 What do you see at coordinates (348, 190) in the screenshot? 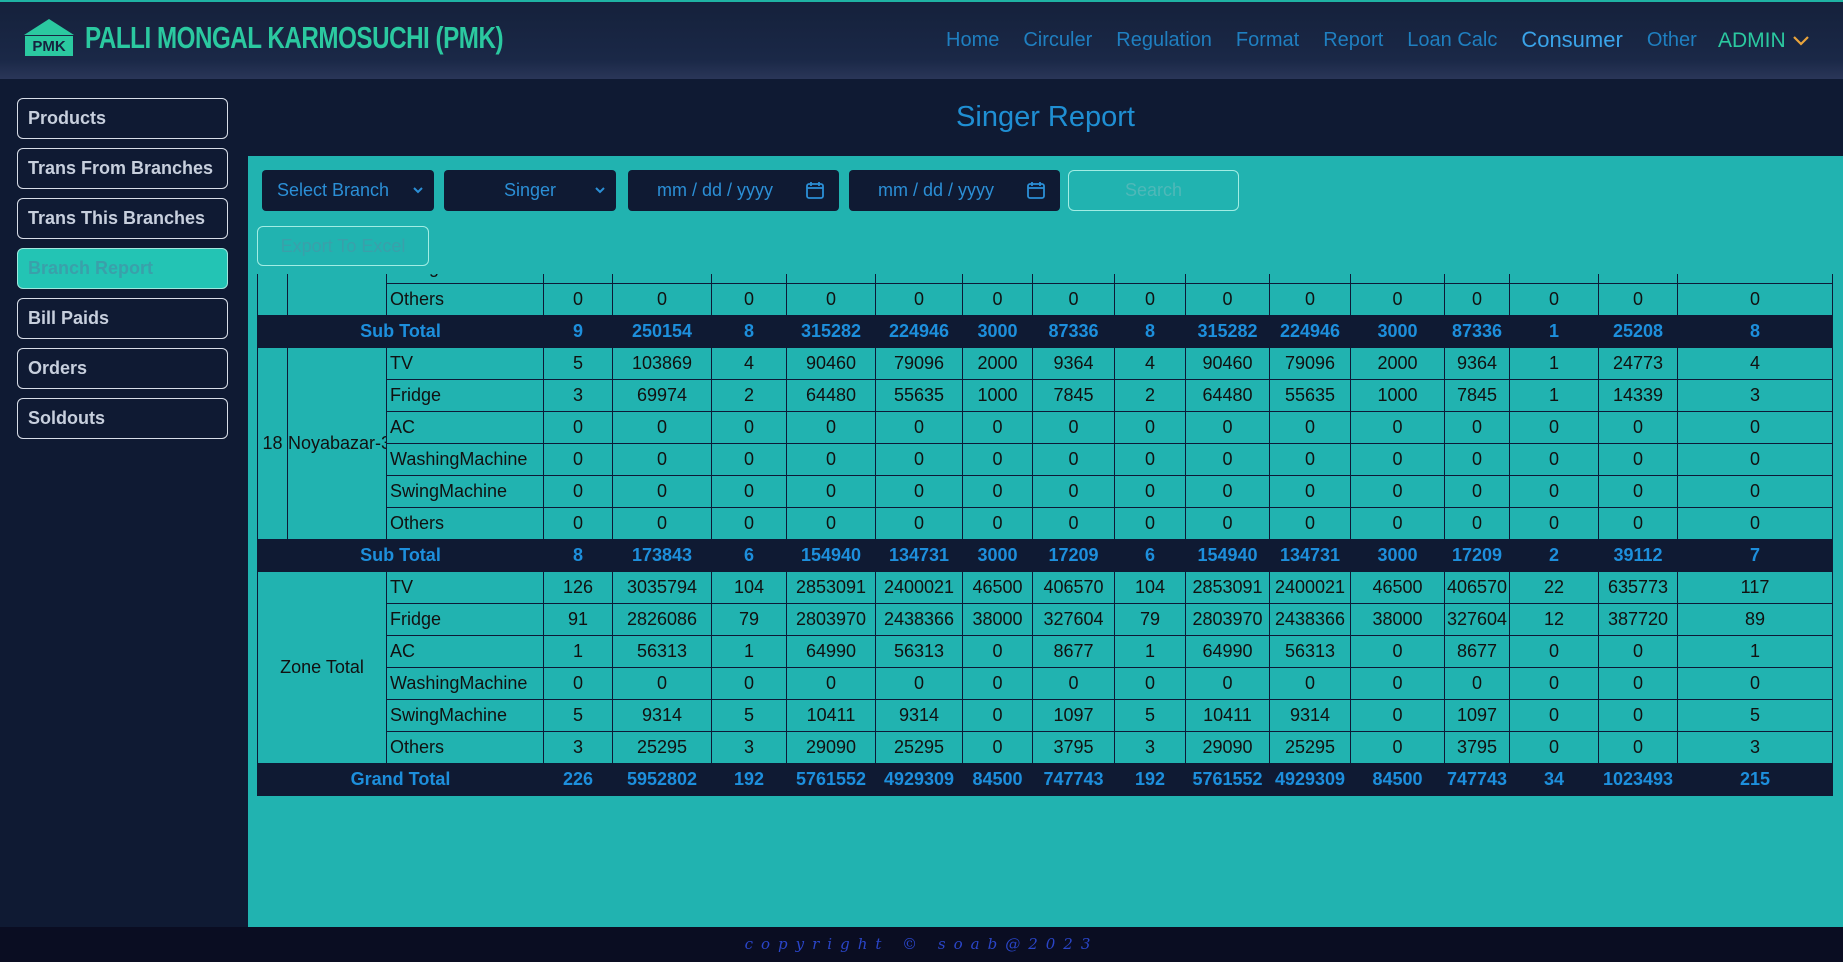
I see `branch-select: Select Branch` at bounding box center [348, 190].